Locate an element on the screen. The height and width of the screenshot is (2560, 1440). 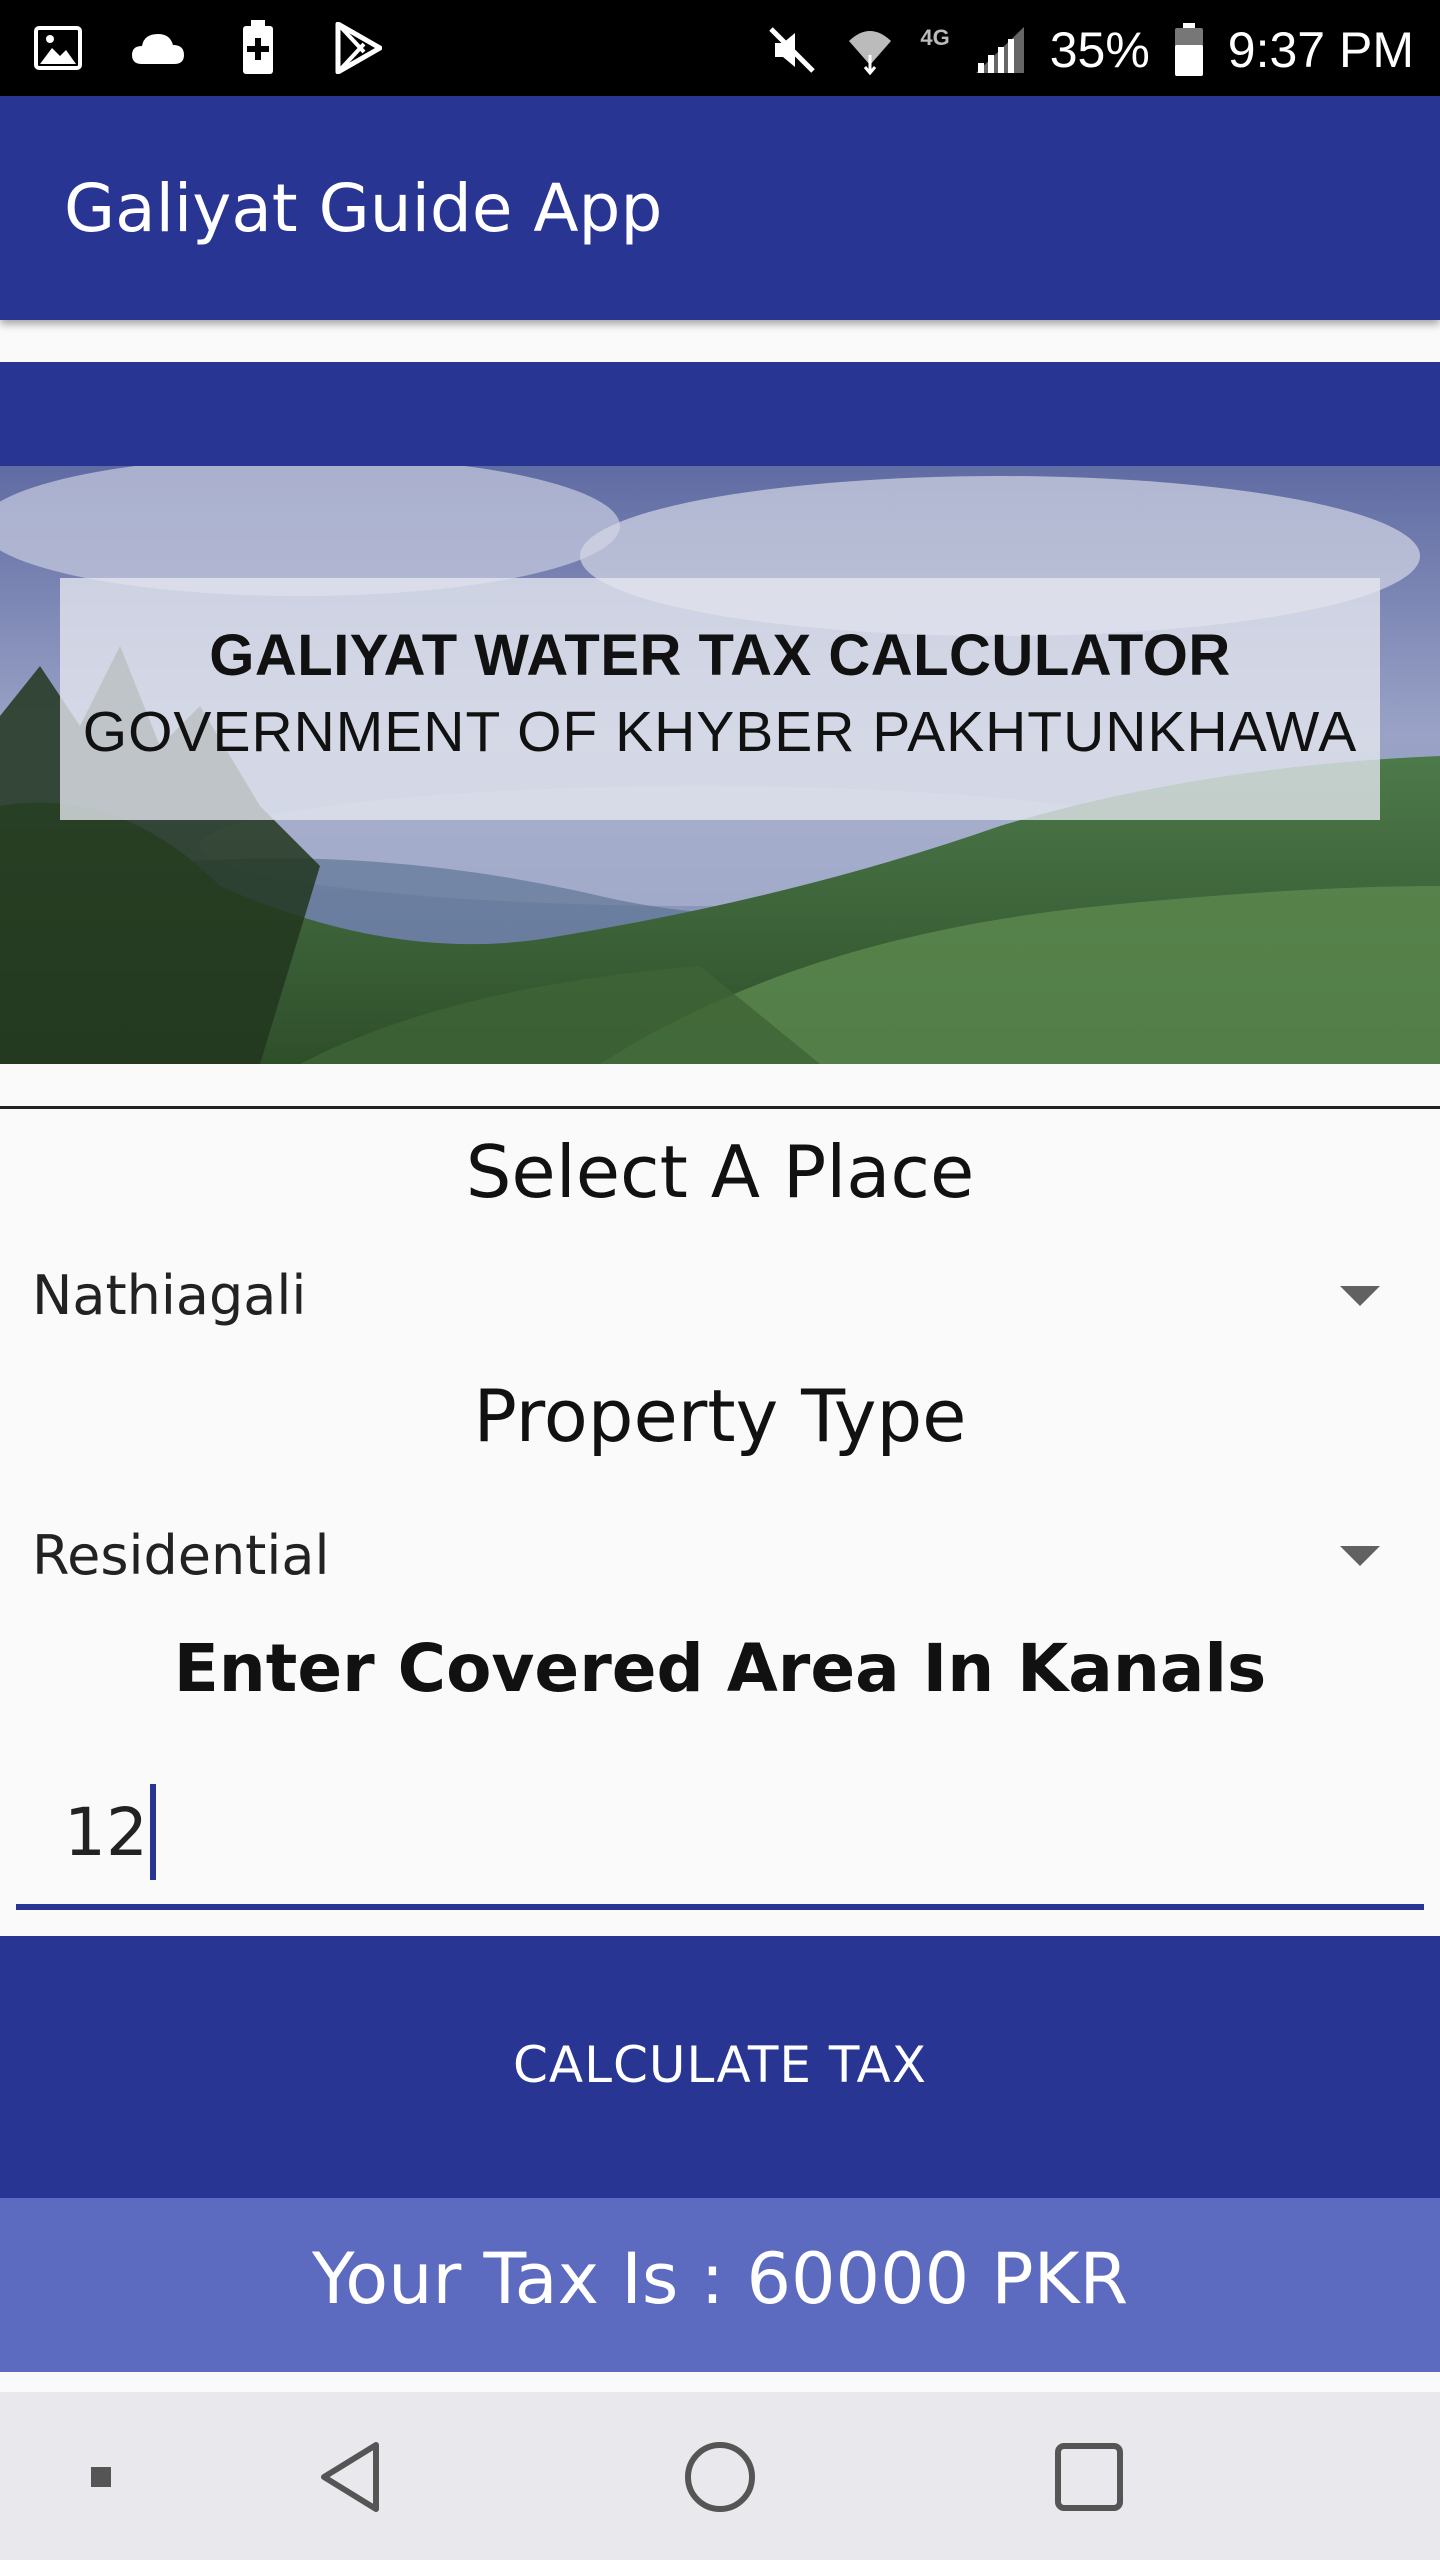
select-place-heading: Select A Place is located at coordinates (720, 1172).